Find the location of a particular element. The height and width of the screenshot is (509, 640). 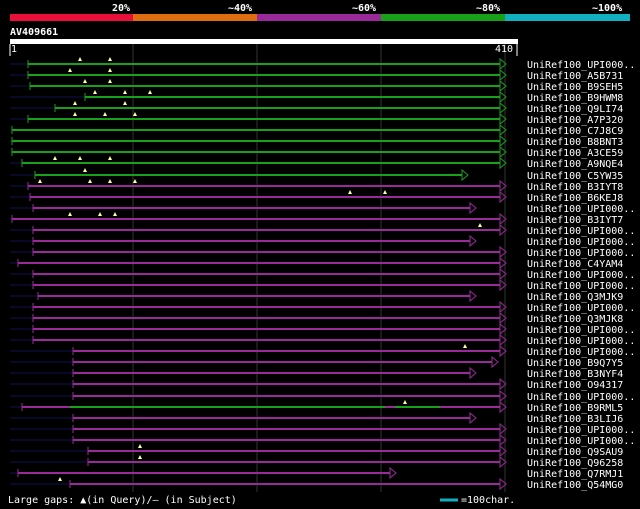

hit-label: UniRef100_A3CE59 is located at coordinates (575, 153).